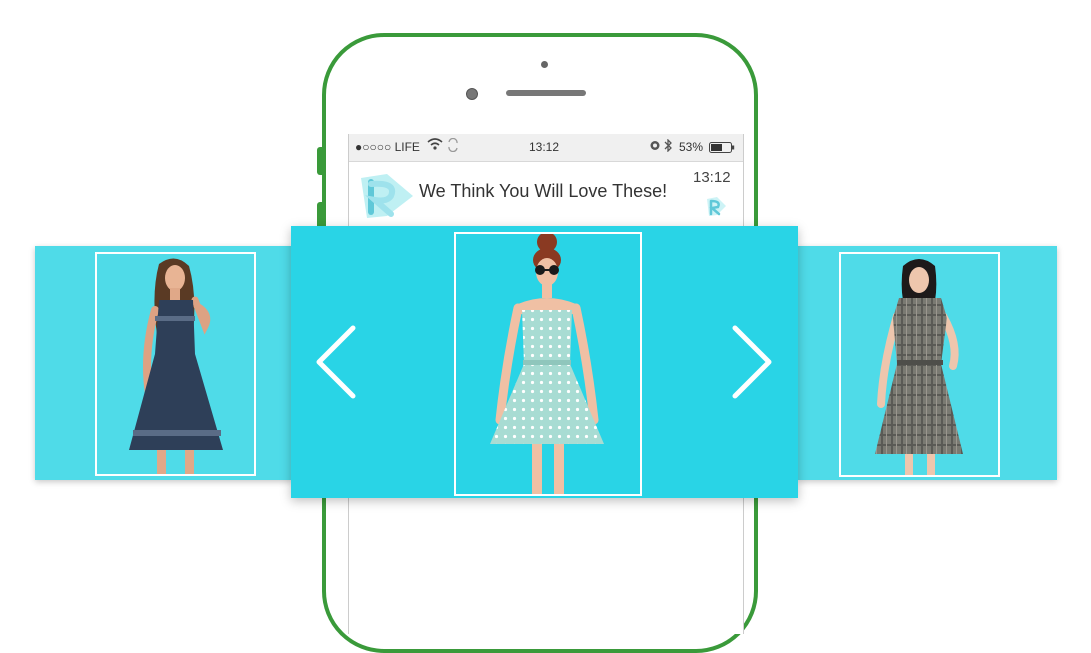 This screenshot has width=1091, height=653. I want to click on push-notification: We Think You Will Love These! 13:12, so click(546, 197).